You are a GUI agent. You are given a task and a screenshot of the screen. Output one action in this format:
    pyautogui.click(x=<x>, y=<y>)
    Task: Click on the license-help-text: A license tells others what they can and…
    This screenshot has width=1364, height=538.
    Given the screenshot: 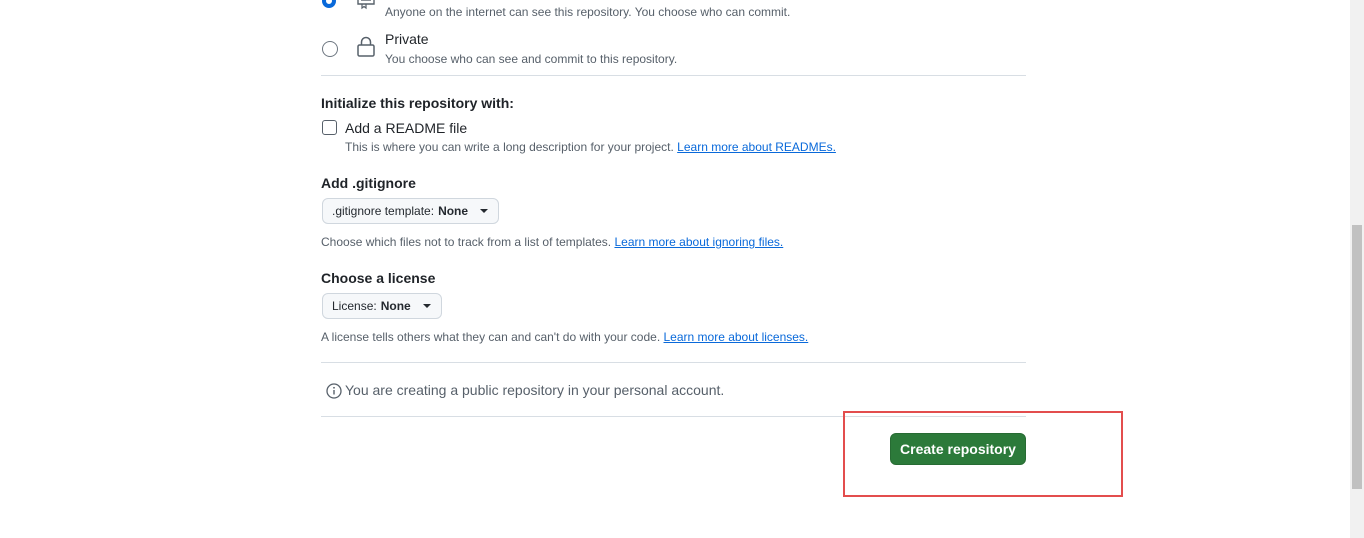 What is the action you would take?
    pyautogui.click(x=491, y=337)
    